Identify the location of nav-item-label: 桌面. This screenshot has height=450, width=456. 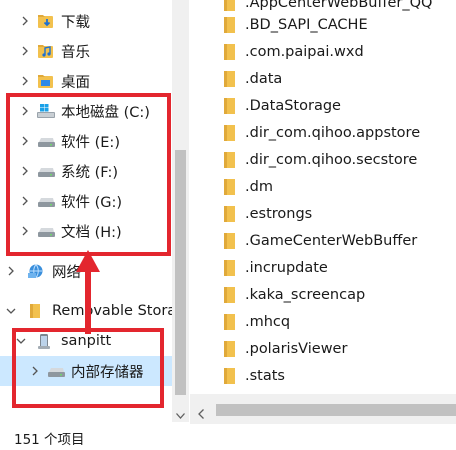
(75, 82).